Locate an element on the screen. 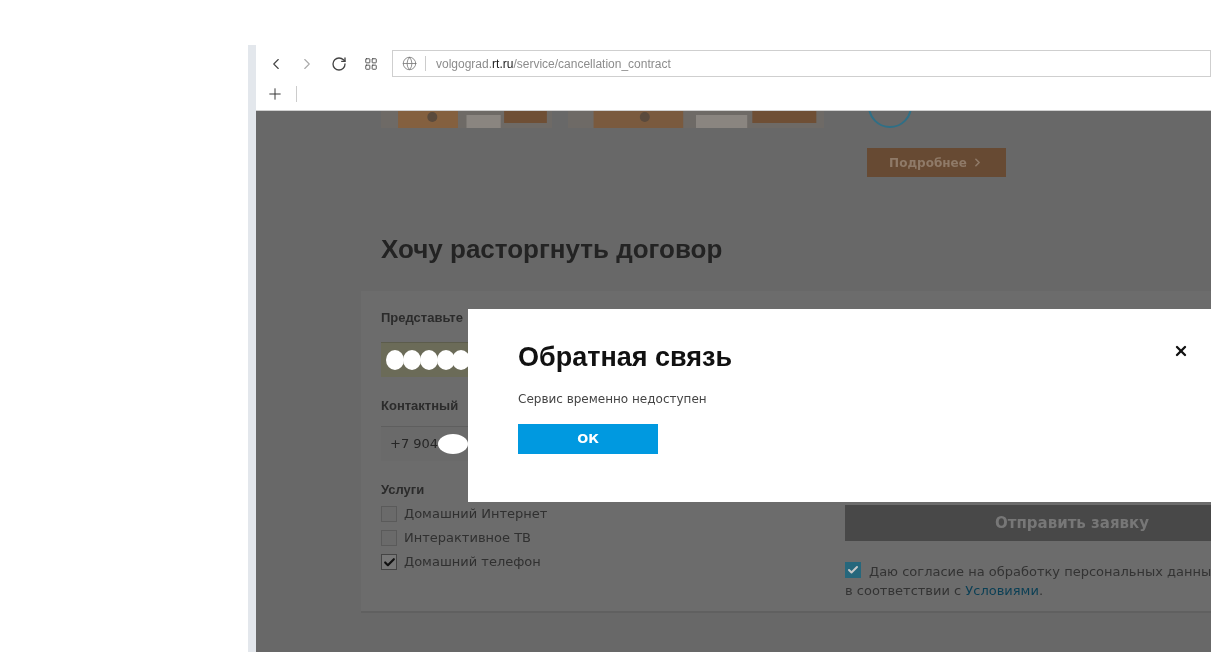 The width and height of the screenshot is (1211, 652). checkbox-label: Домашний телефон is located at coordinates (472, 562).